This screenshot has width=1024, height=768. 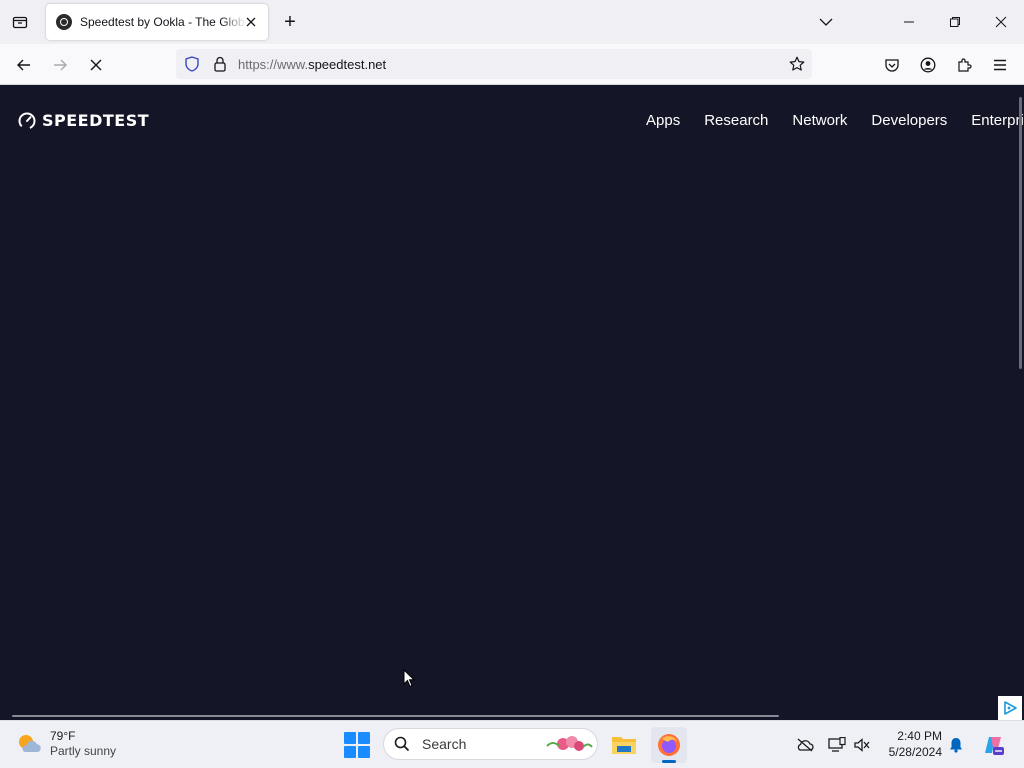 I want to click on active-app-indicator, so click(x=669, y=761).